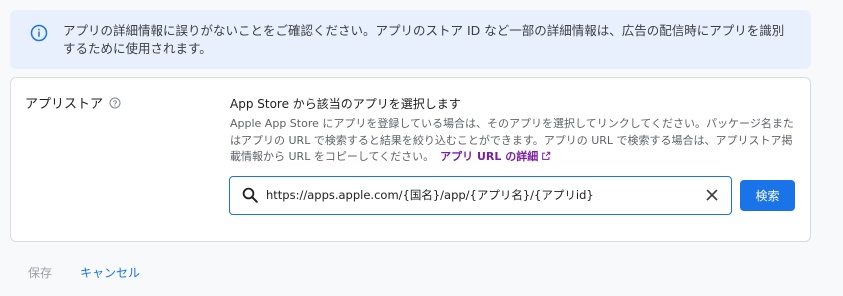  Describe the element at coordinates (546, 155) in the screenshot. I see `external-link-icon` at that location.